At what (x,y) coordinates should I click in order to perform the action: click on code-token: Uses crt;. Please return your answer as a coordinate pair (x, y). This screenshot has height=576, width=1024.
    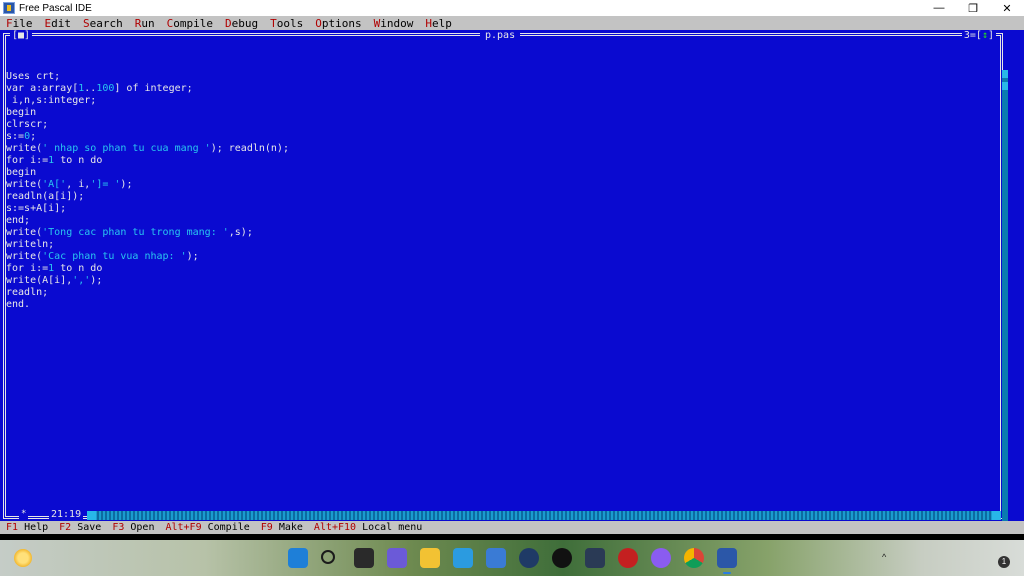
    Looking at the image, I should click on (33, 76).